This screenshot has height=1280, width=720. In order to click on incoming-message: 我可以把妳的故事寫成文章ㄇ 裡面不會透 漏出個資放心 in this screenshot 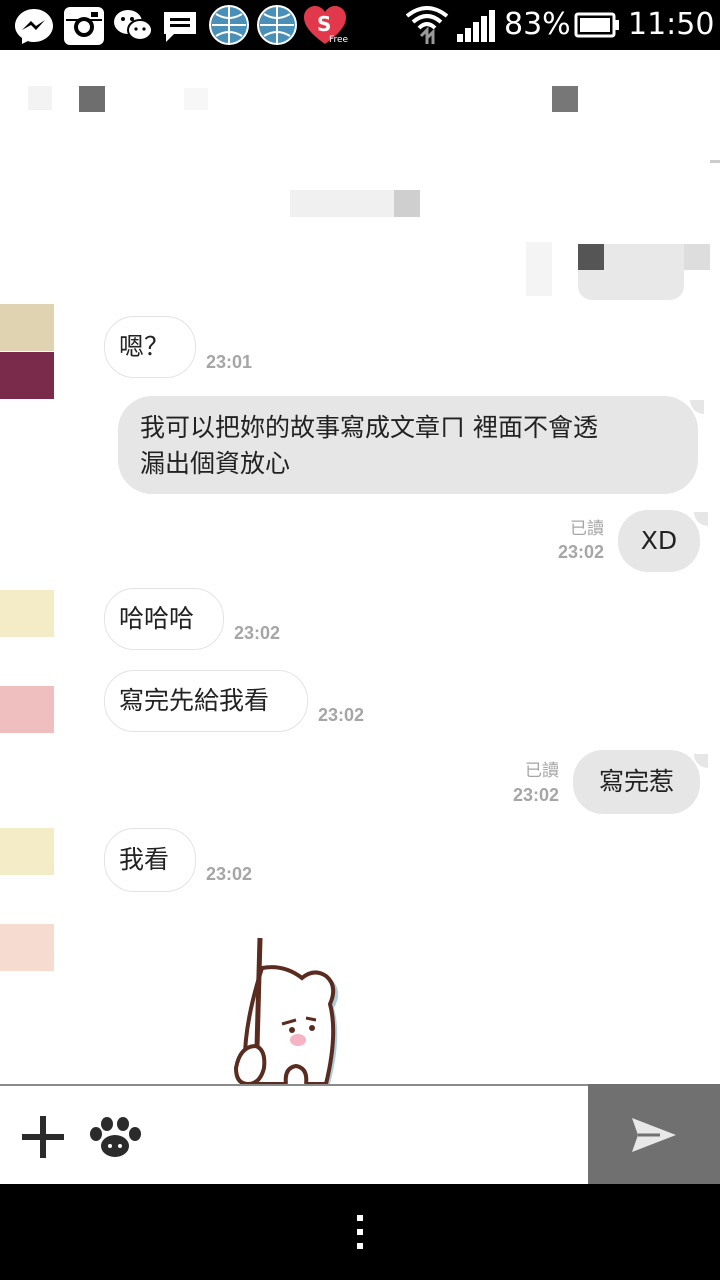, I will do `click(408, 445)`.